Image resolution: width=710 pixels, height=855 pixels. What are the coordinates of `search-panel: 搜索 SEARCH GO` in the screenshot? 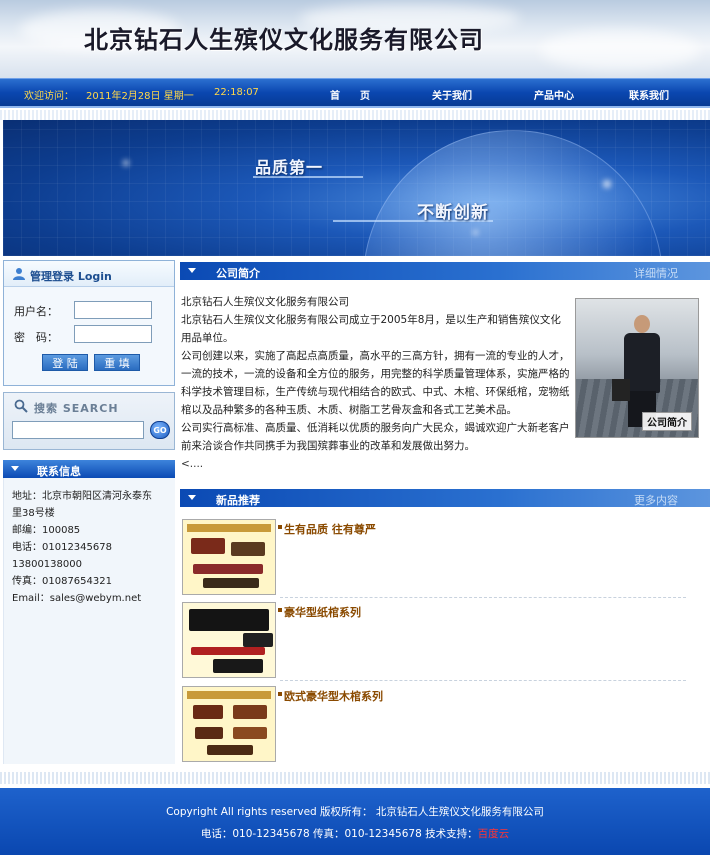 It's located at (89, 421).